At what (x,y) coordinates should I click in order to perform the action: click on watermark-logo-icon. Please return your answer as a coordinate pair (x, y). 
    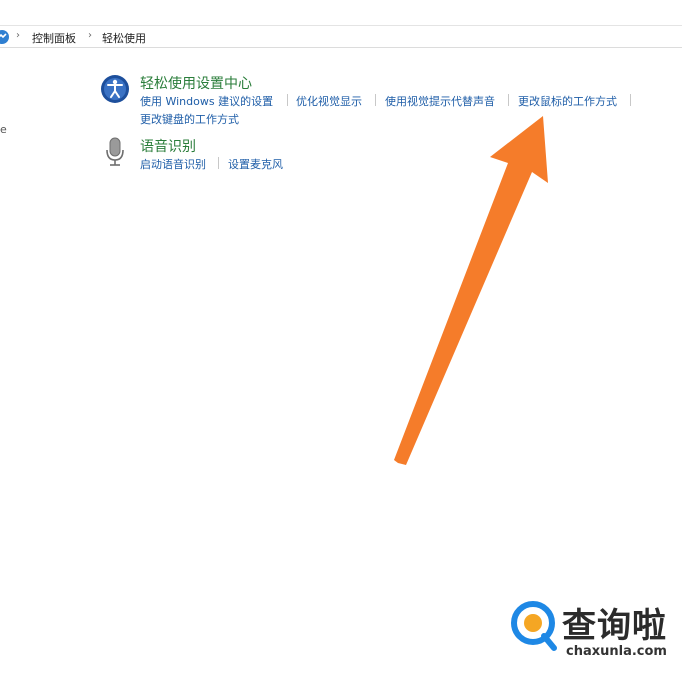
    Looking at the image, I should click on (534, 626).